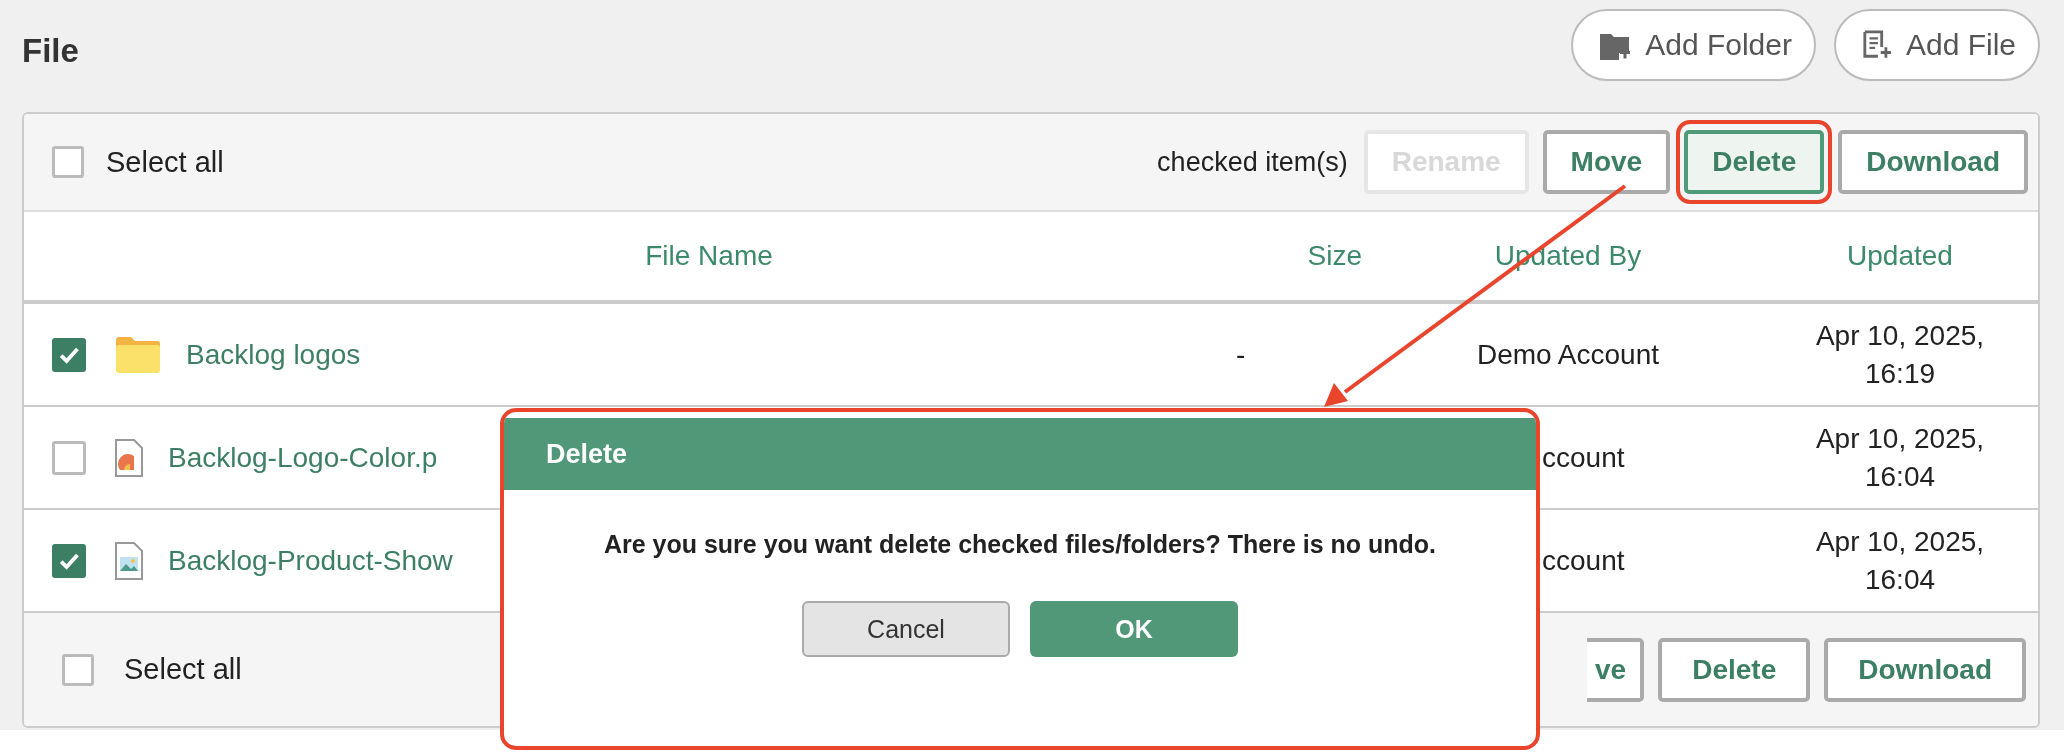  What do you see at coordinates (273, 354) in the screenshot?
I see `file-name-link: Backlog logos` at bounding box center [273, 354].